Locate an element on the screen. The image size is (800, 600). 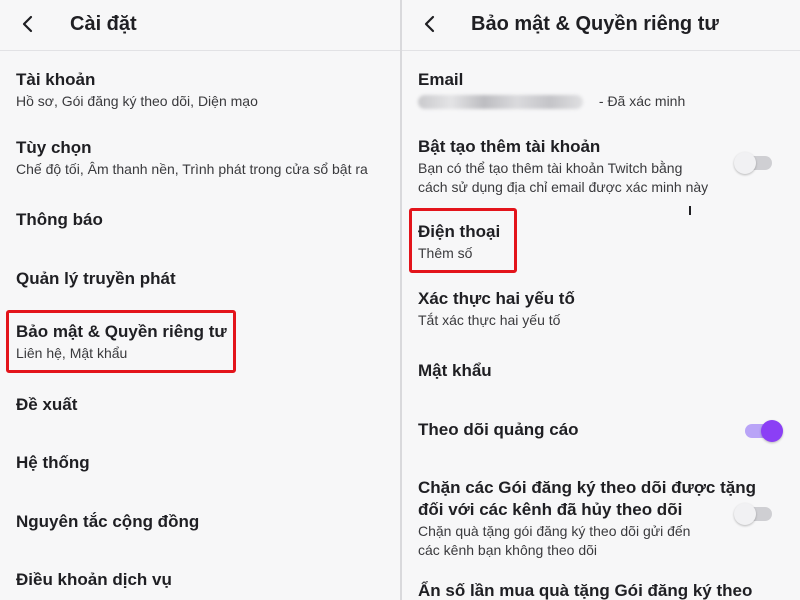
multi-account-title: Bật tạo thêm tài khoản is located at coordinates (509, 146).